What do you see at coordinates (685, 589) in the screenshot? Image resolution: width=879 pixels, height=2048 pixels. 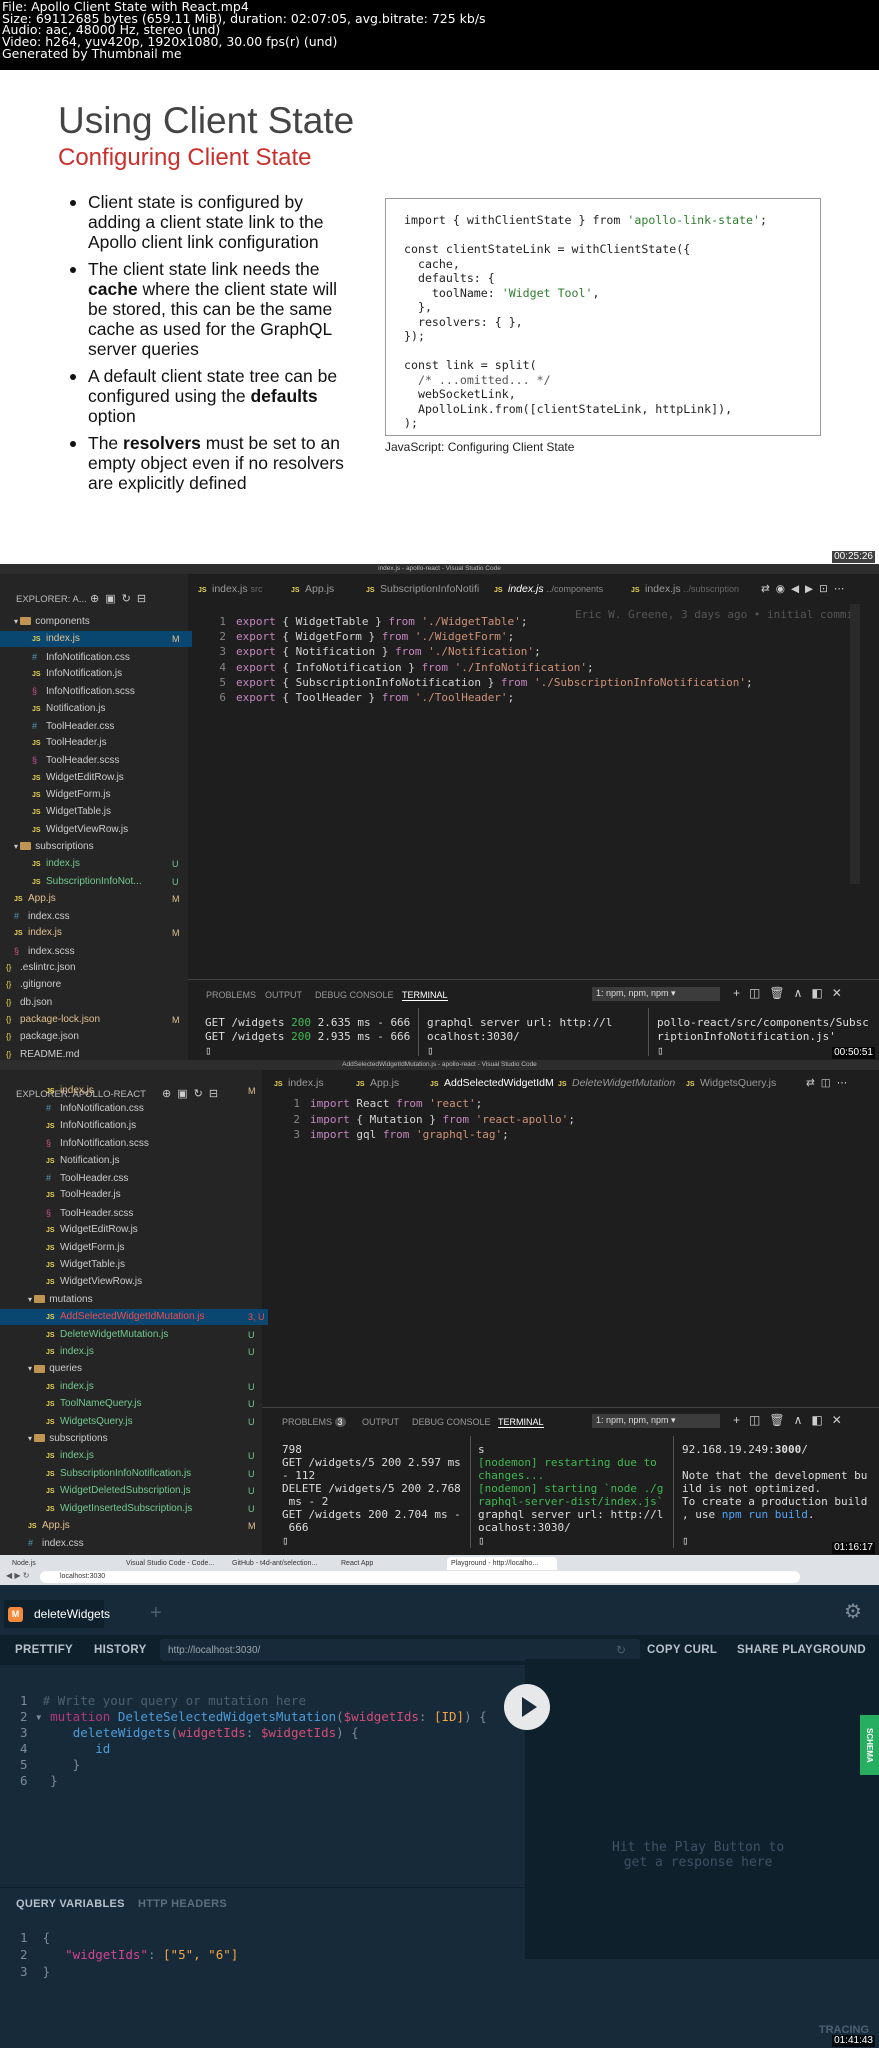 I see `tab-index-subscriptions: JS index.js ../subscription` at bounding box center [685, 589].